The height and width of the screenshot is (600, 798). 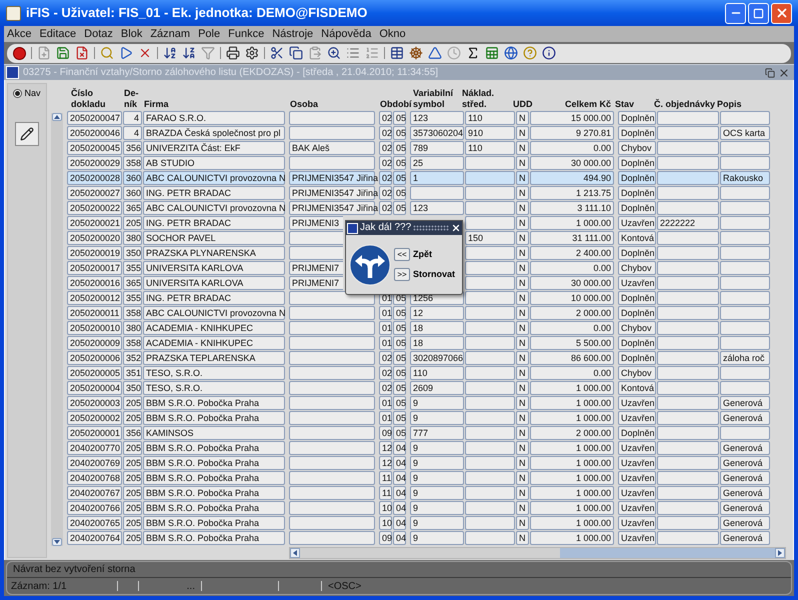 I want to click on period-month-field: 01, so click(x=385, y=343).